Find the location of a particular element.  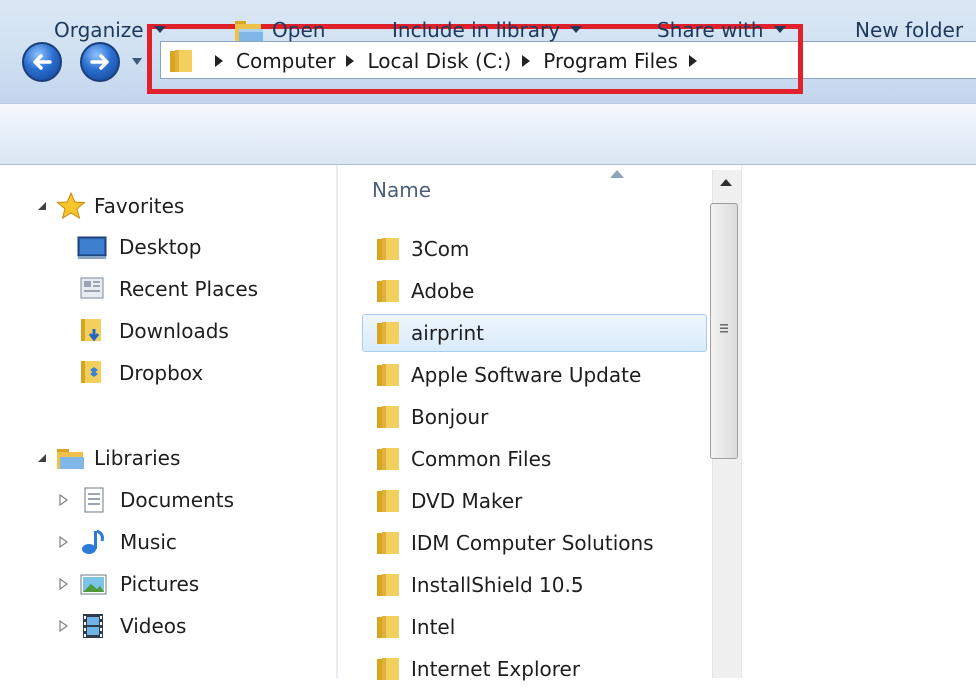

list-item-label: Internet Explorer is located at coordinates (496, 669).